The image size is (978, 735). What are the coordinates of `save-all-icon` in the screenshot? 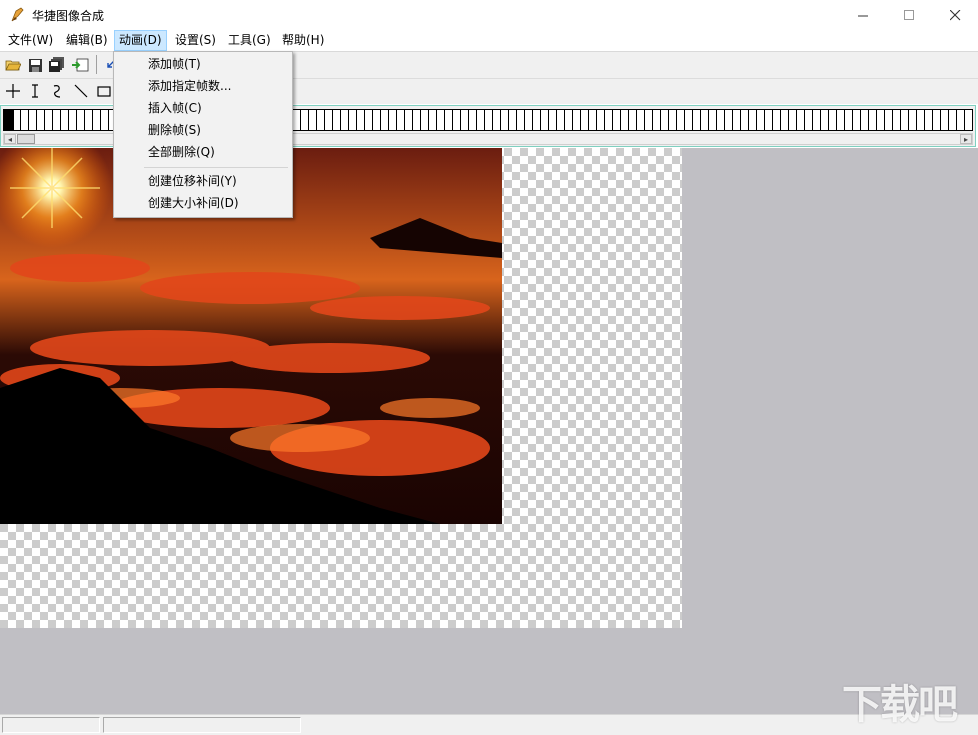 It's located at (57, 65).